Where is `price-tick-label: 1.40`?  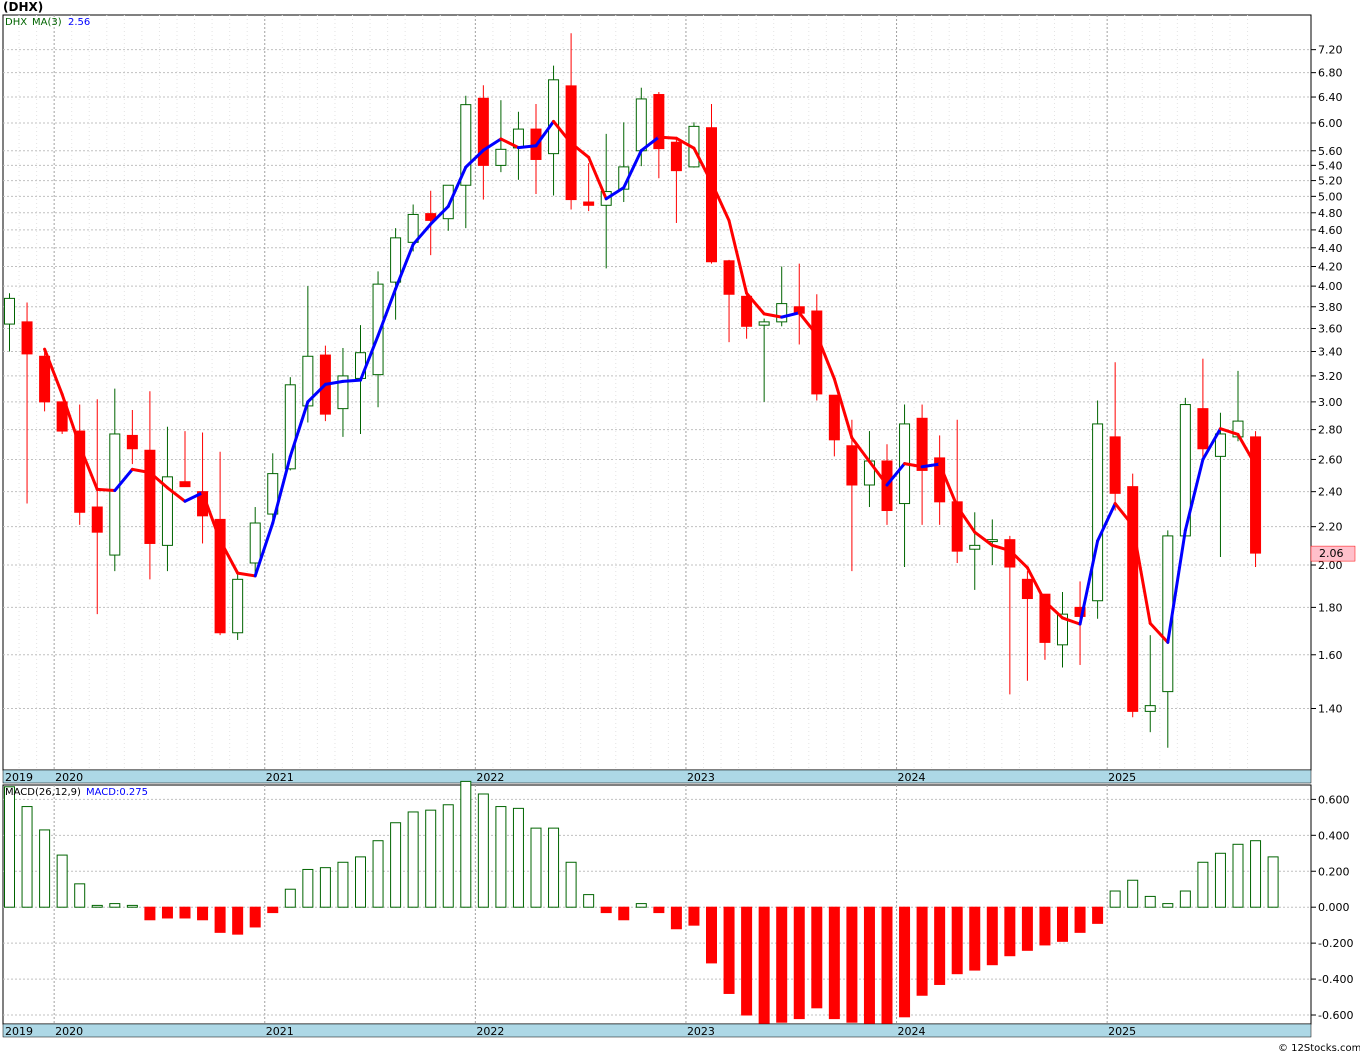
price-tick-label: 1.40 is located at coordinates (1330, 708).